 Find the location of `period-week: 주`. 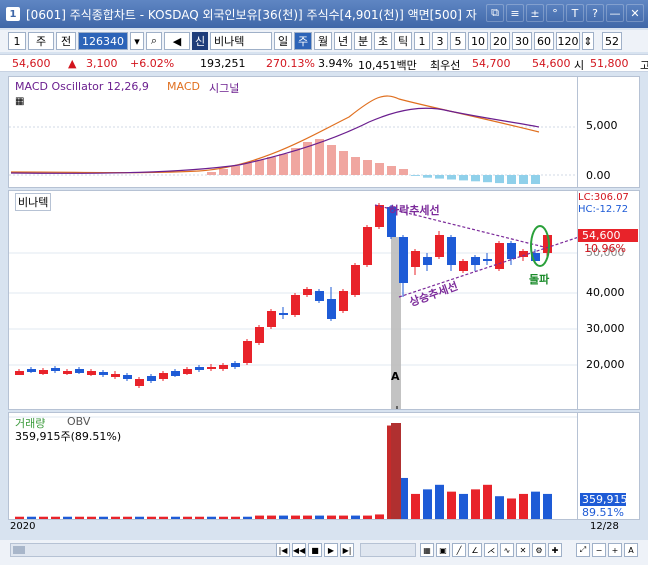

period-week: 주 is located at coordinates (303, 41).